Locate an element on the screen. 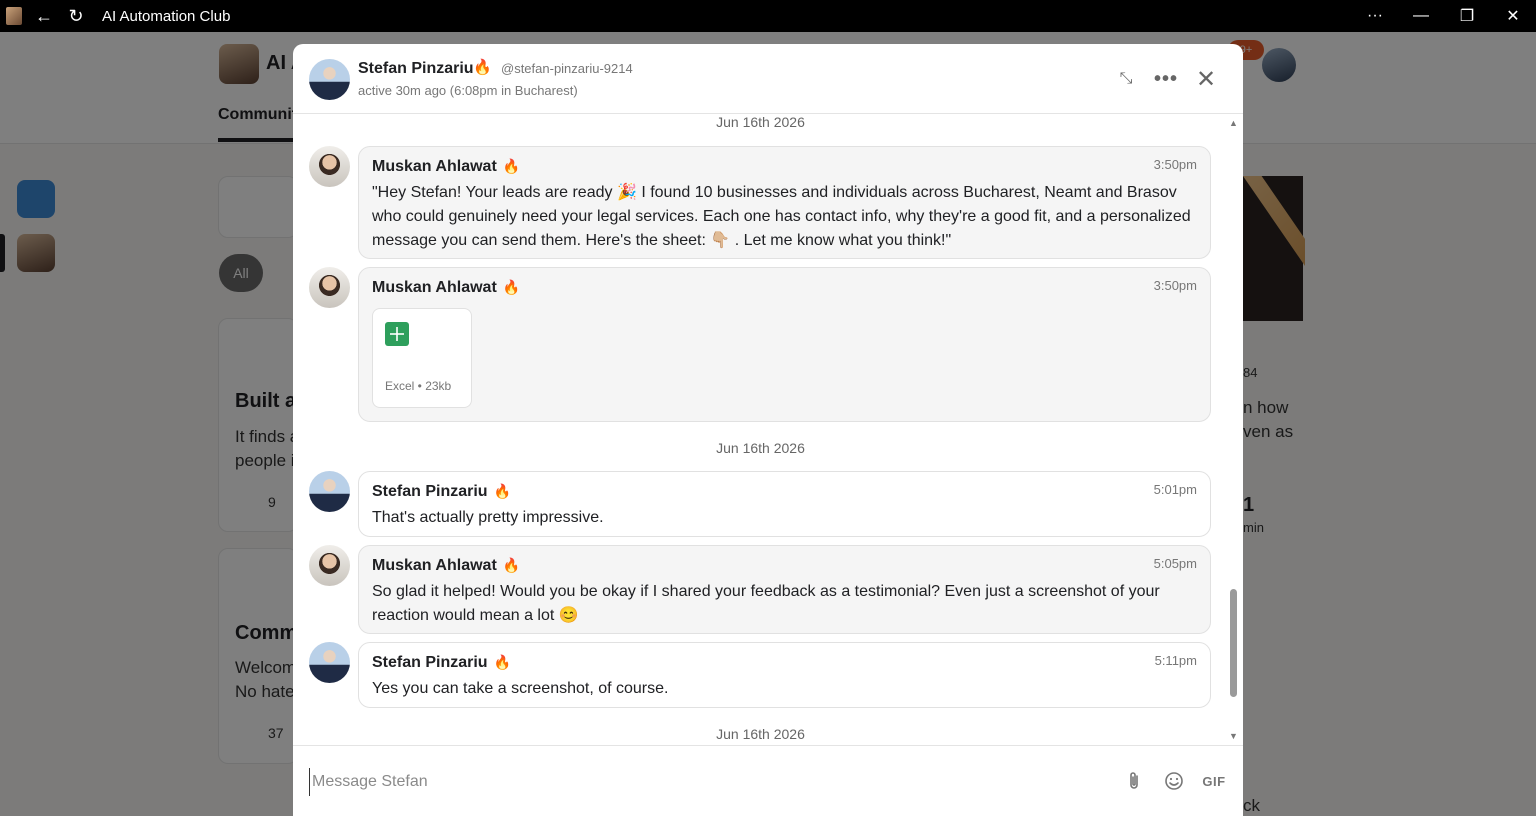  window-close-icon: ✕ is located at coordinates (1513, 16).